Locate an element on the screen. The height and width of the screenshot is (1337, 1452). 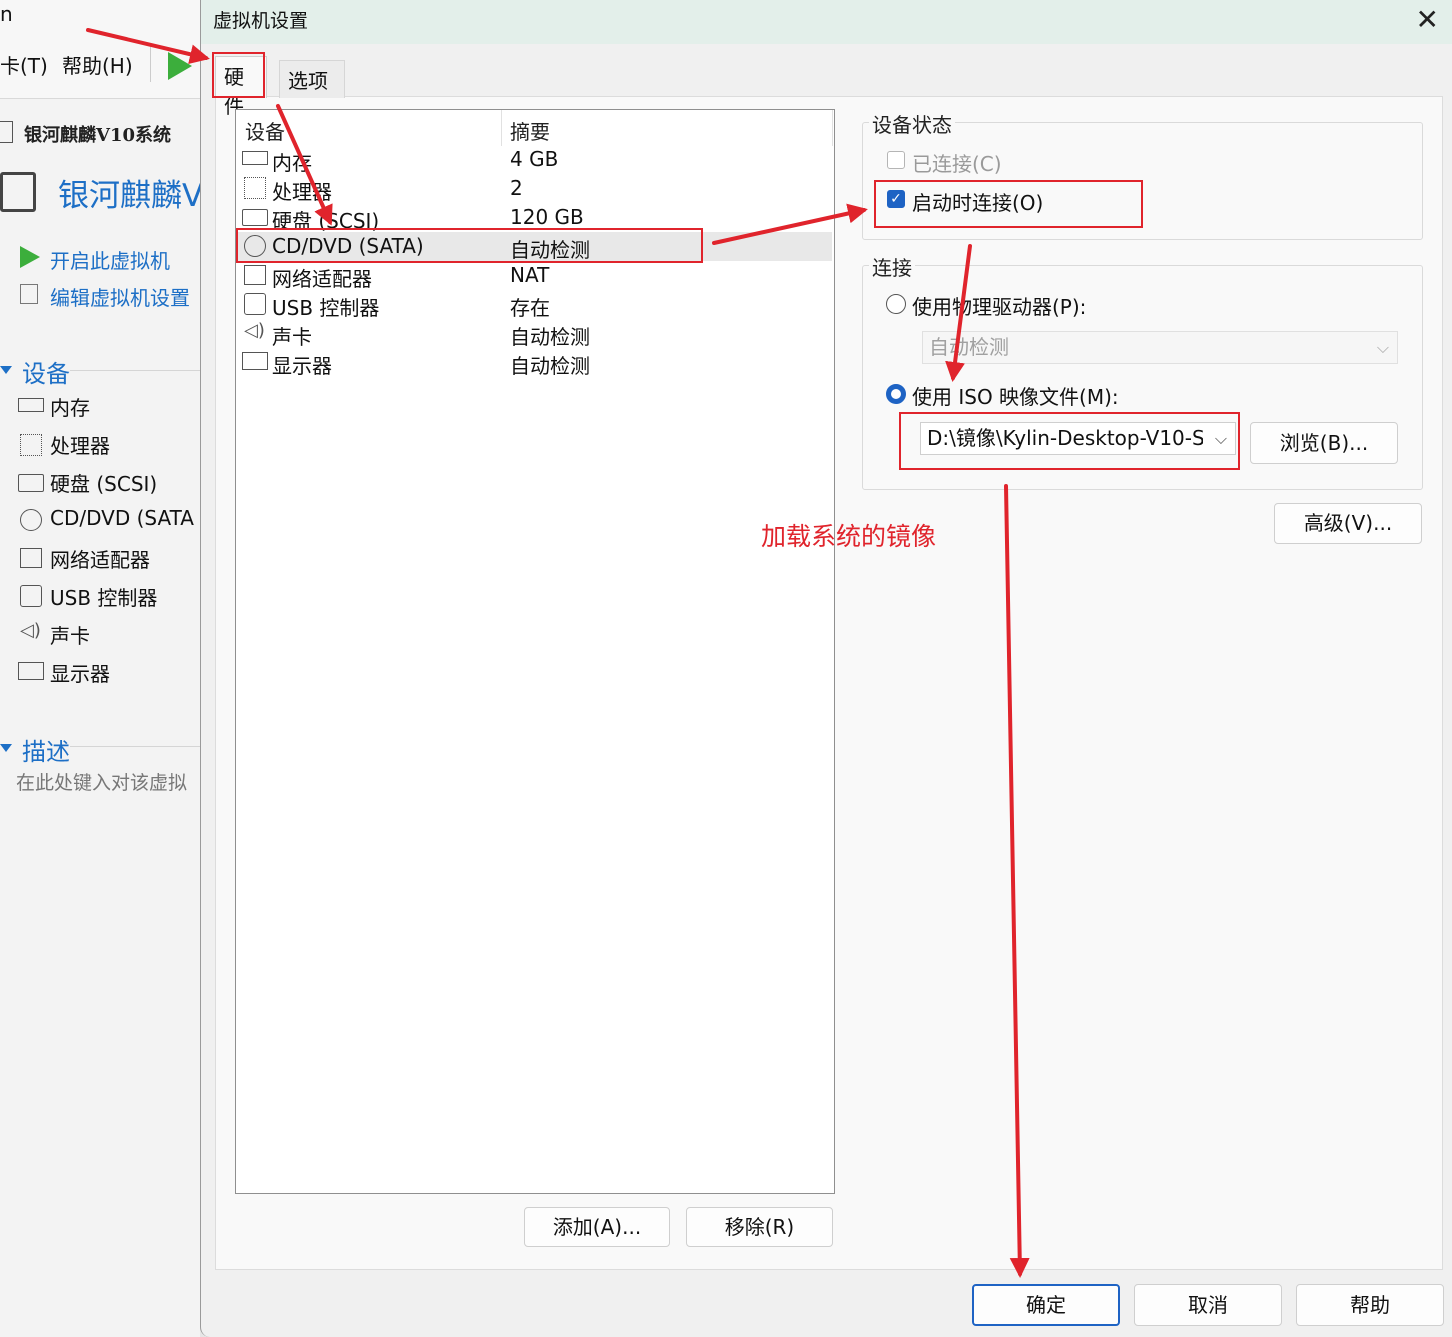
column-divider is located at coordinates (832, 128).